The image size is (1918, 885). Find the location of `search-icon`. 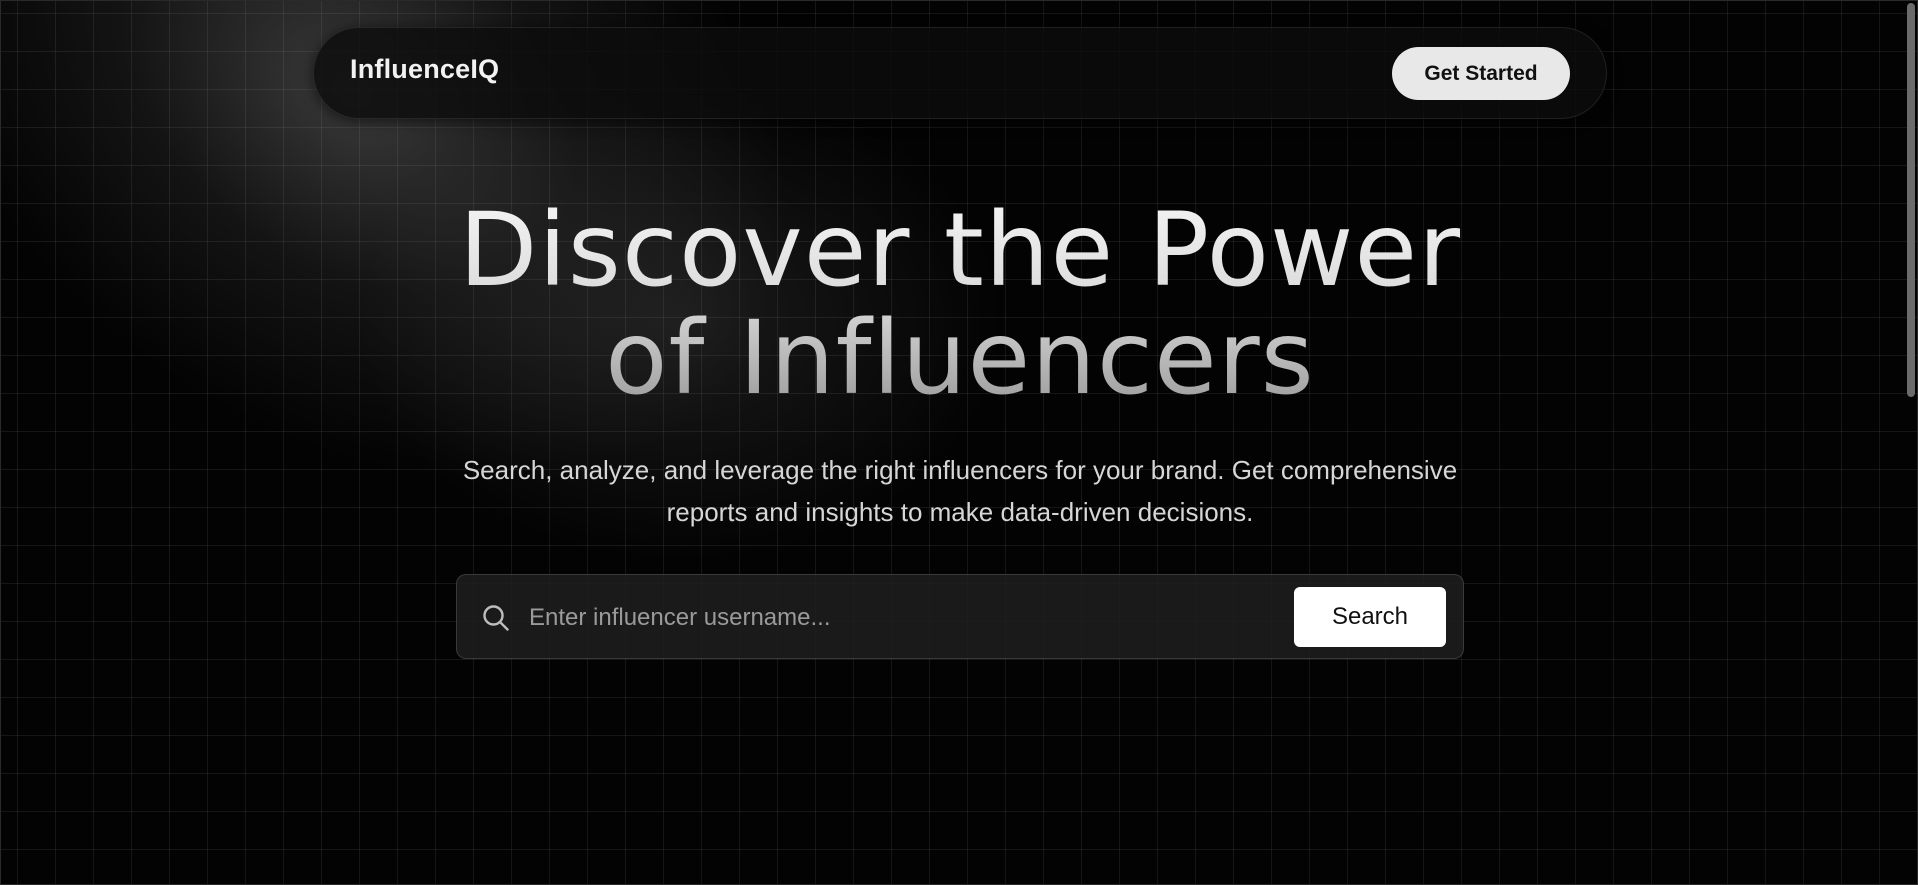

search-icon is located at coordinates (496, 618).